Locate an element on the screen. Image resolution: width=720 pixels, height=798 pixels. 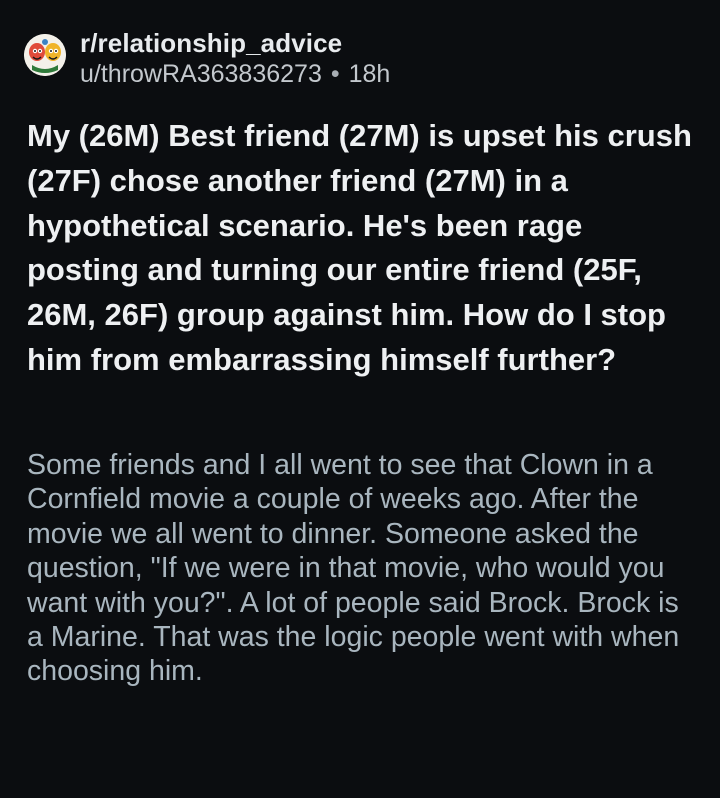
subreddit-avatar-icon is located at coordinates (45, 55).